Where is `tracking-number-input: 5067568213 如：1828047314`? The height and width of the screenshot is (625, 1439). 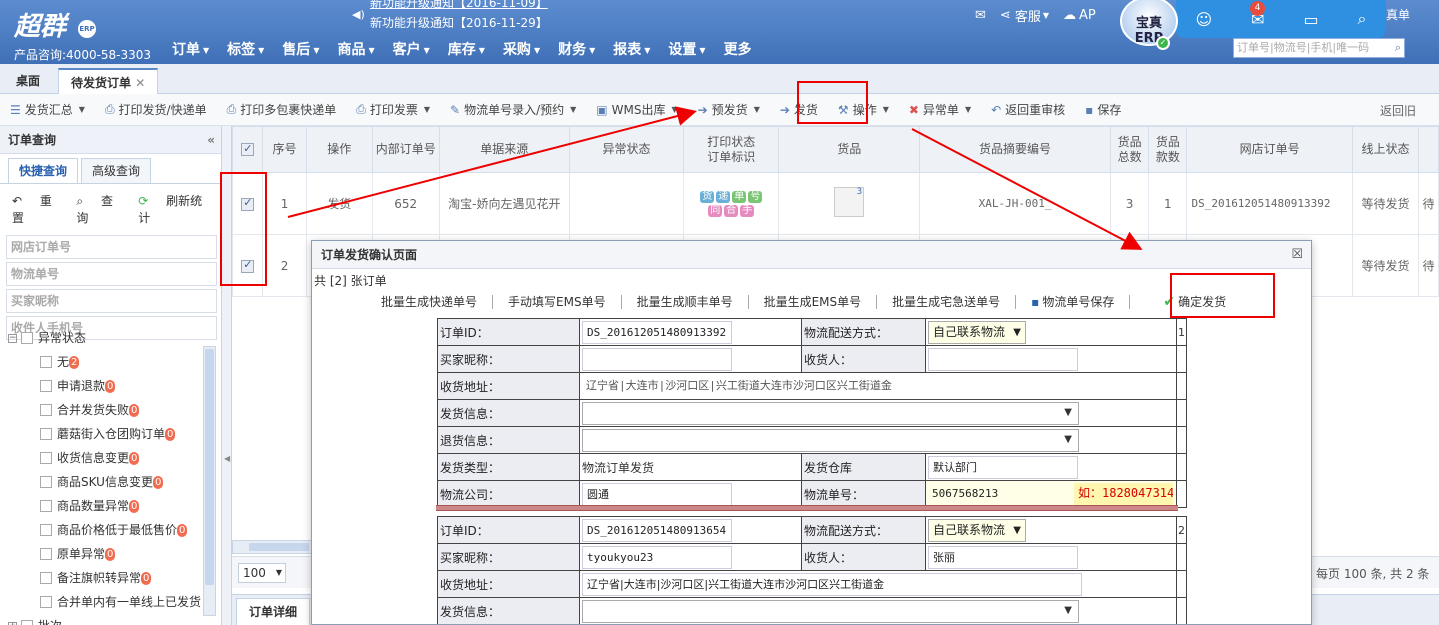
tracking-number-input: 5067568213 如：1828047314 is located at coordinates (1051, 494).